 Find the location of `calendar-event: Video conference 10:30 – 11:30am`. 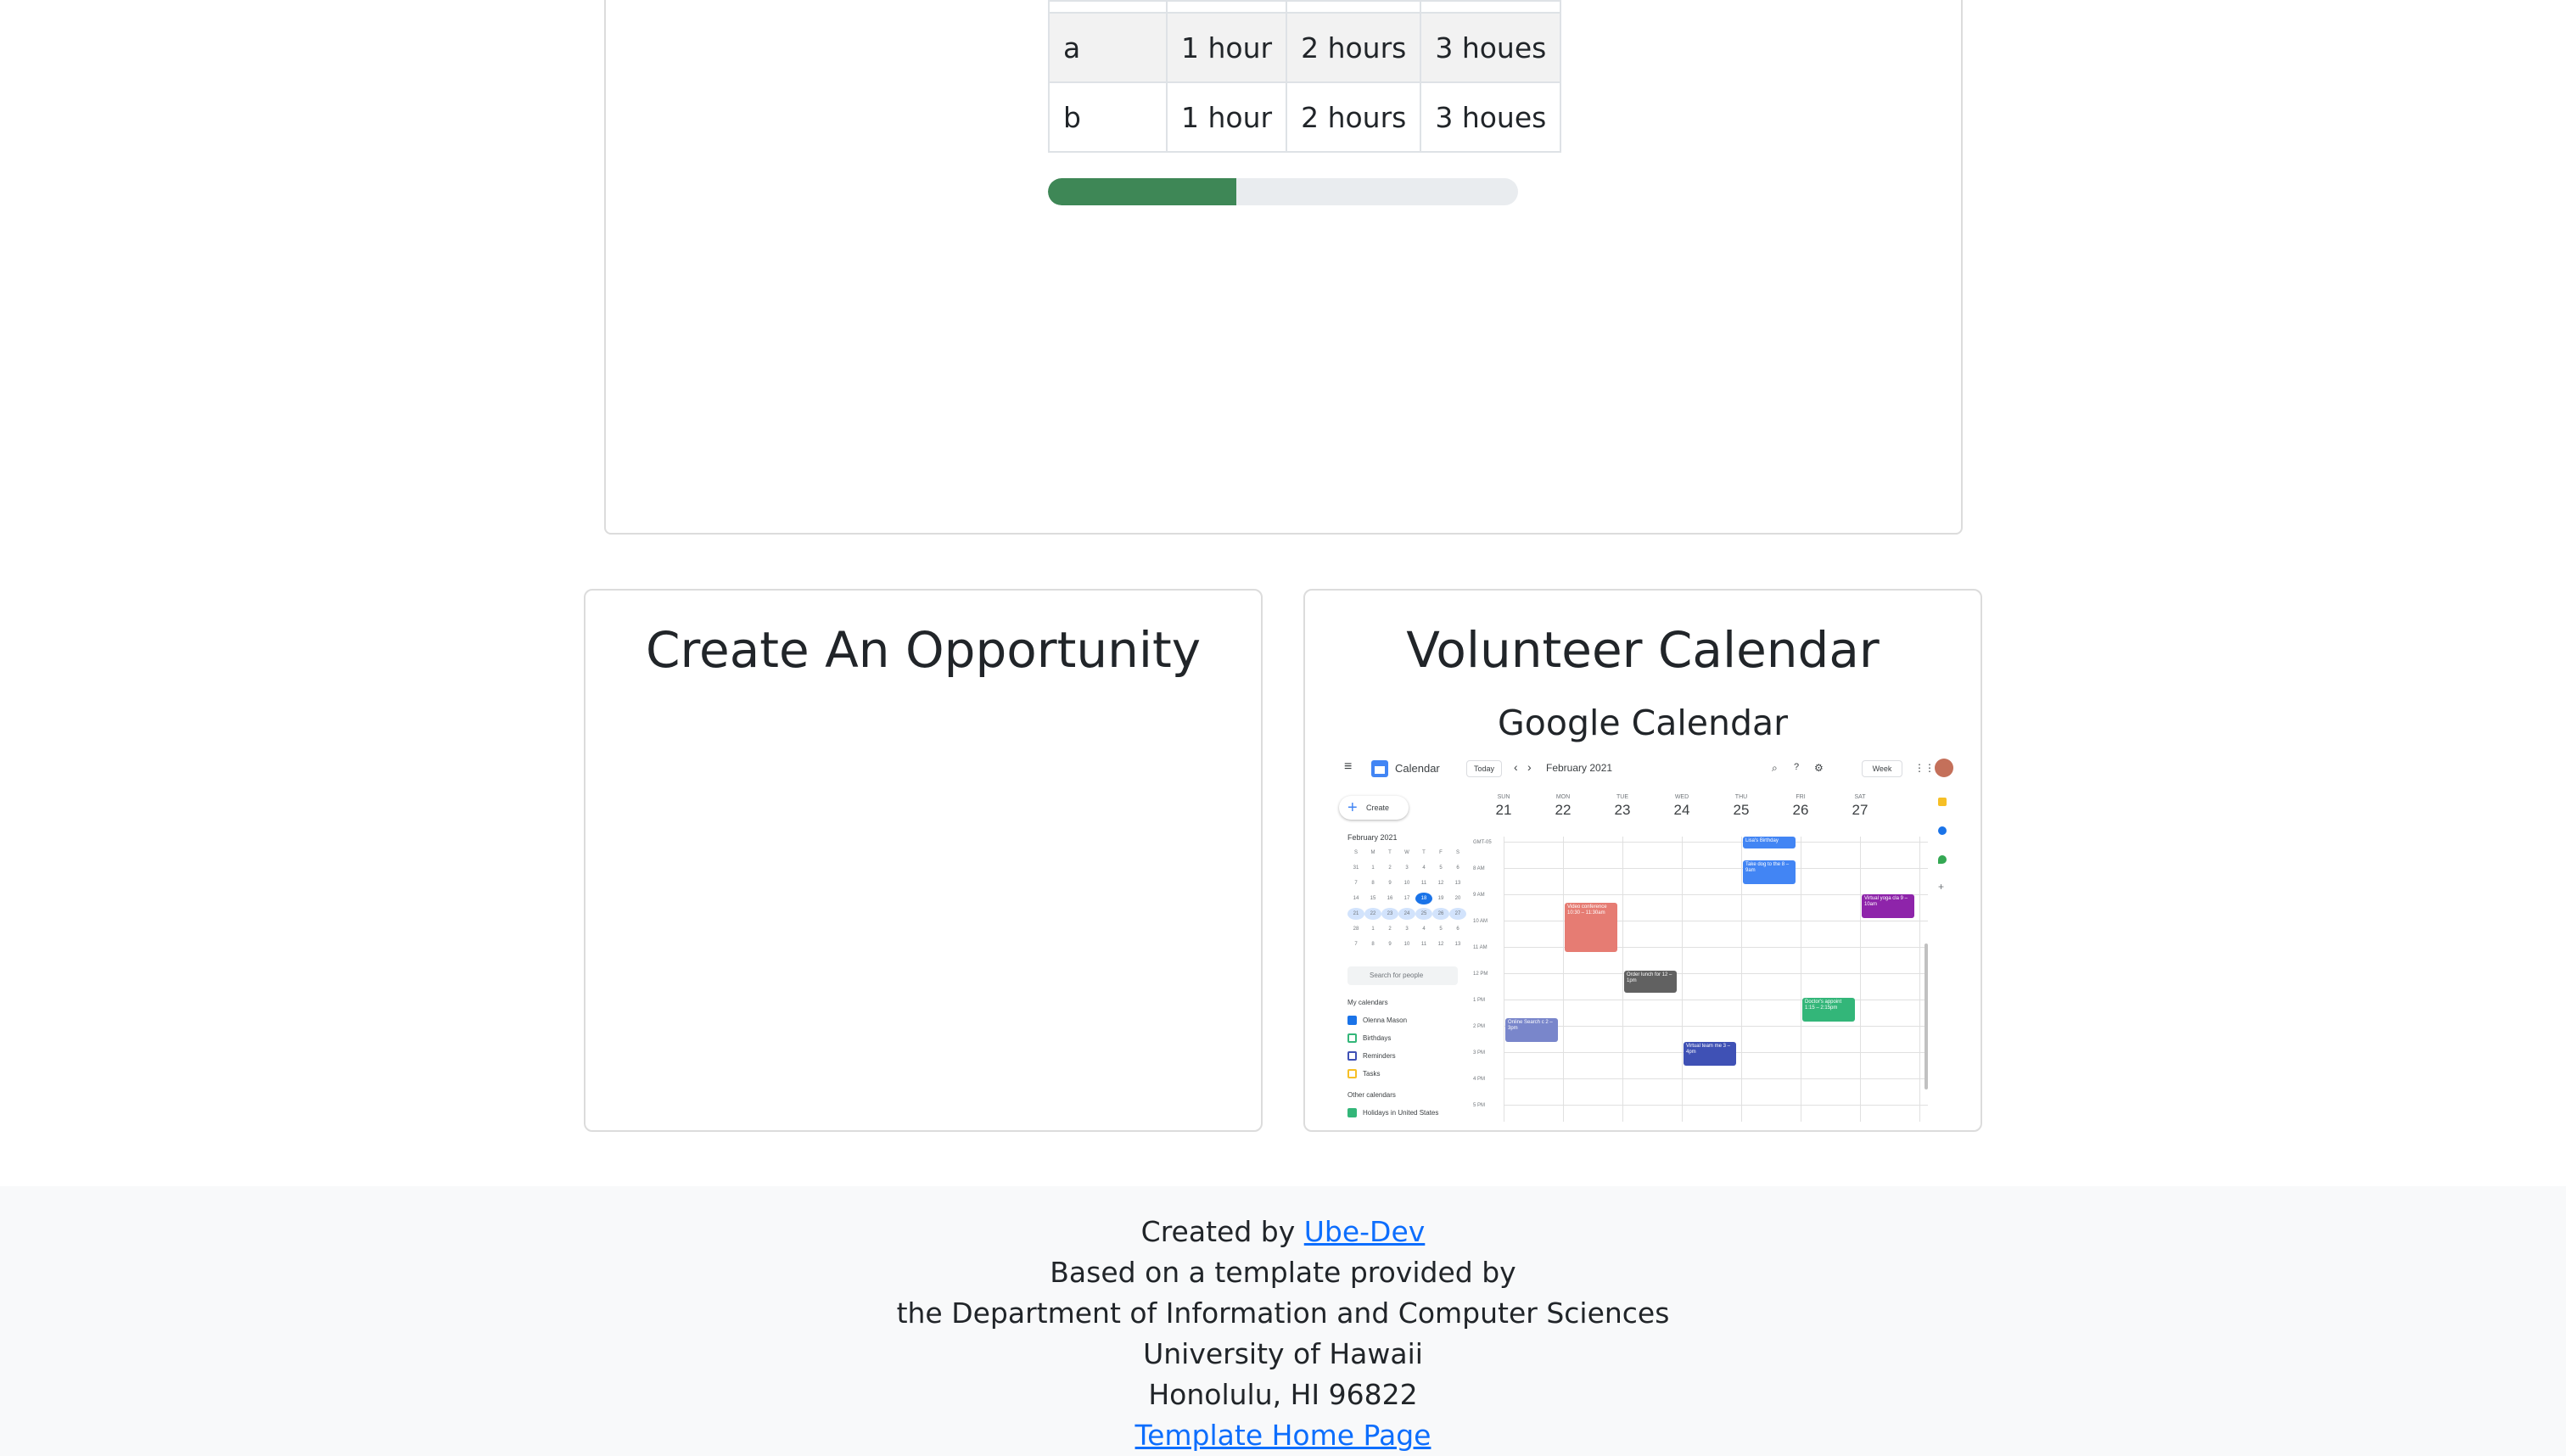

calendar-event: Video conference 10:30 – 11:30am is located at coordinates (1591, 927).